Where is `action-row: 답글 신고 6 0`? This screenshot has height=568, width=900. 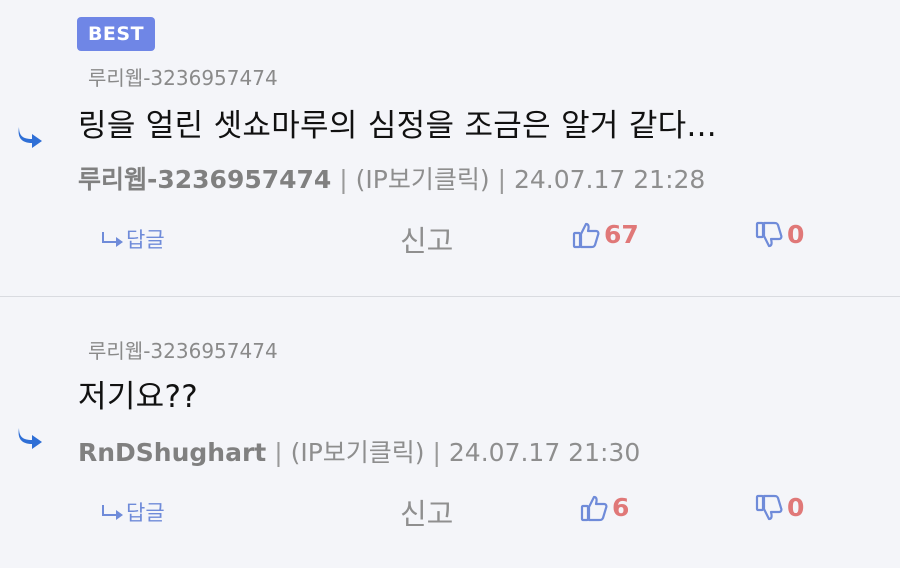 action-row: 답글 신고 6 0 is located at coordinates (450, 511).